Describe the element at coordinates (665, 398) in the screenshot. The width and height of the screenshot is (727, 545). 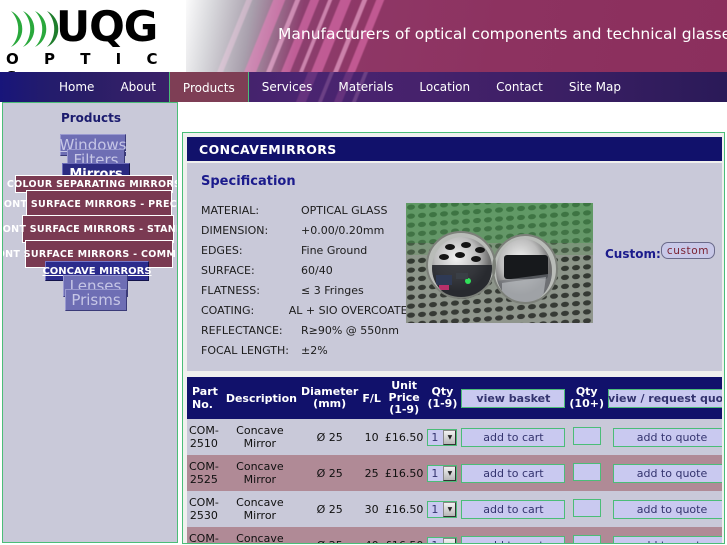
I see `view-request-quote-button: view / request quote` at that location.